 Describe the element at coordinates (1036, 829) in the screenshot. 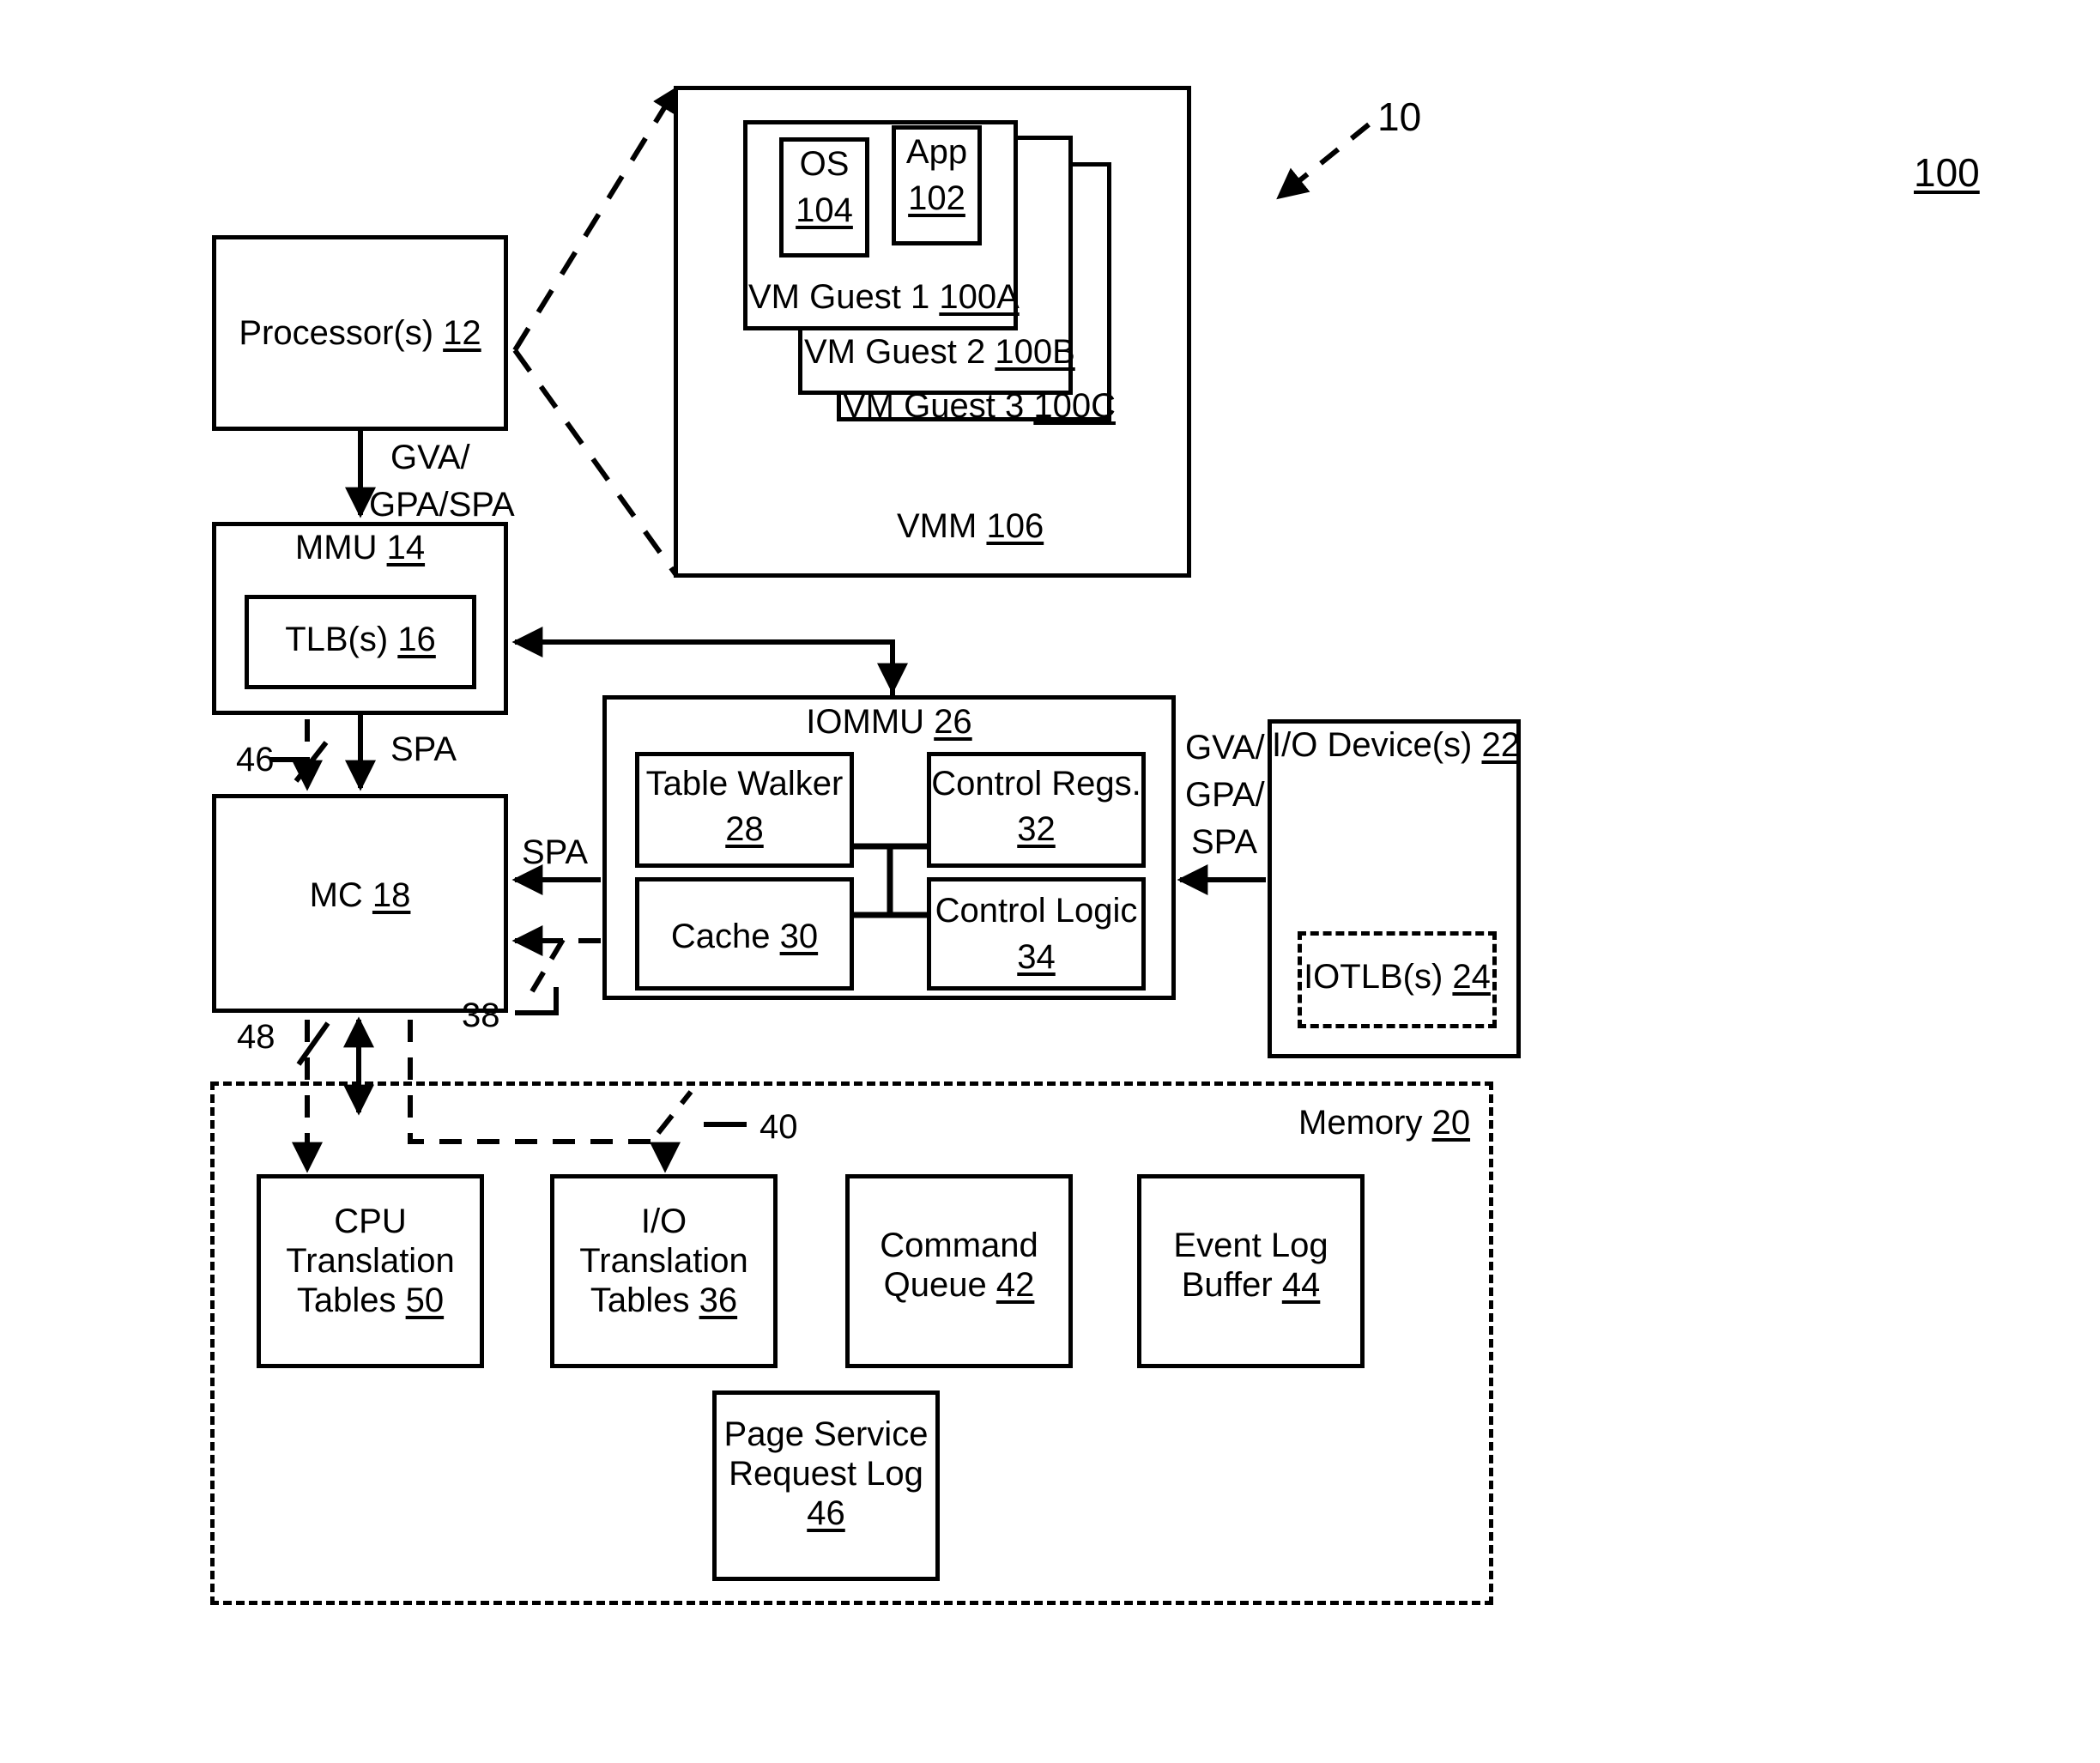

I see `control-regs-ref: 32` at that location.